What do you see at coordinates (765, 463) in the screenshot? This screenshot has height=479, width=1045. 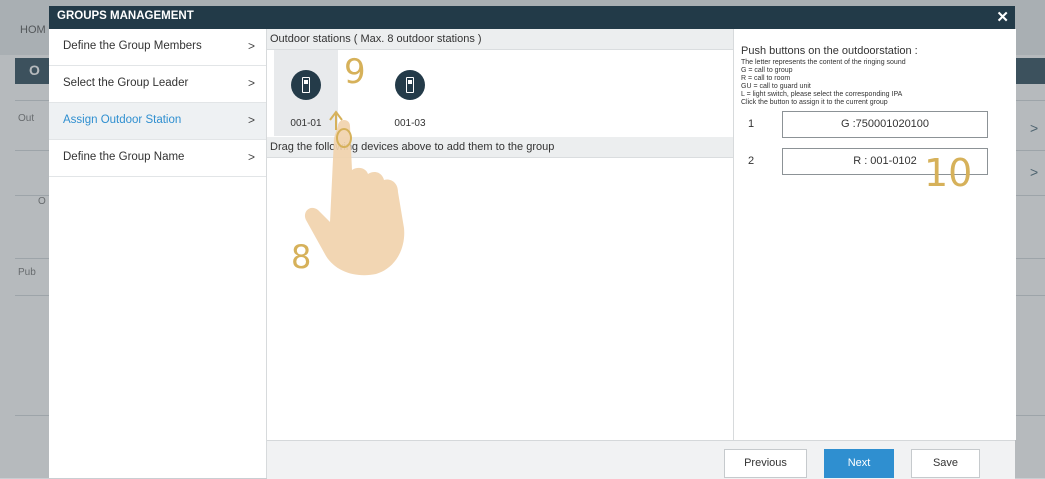 I see `previous-button: Previous` at bounding box center [765, 463].